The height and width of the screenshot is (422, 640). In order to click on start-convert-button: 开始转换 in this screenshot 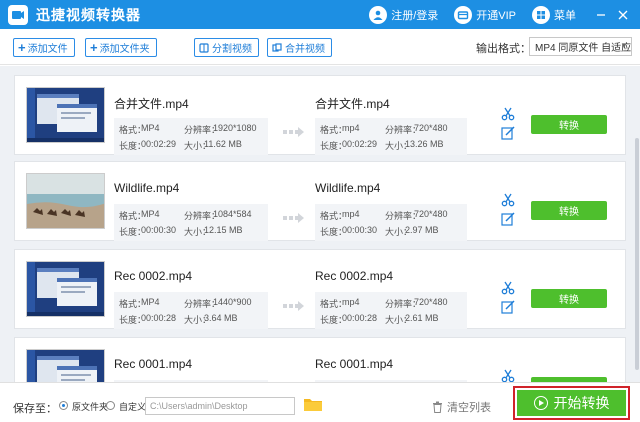, I will do `click(571, 403)`.